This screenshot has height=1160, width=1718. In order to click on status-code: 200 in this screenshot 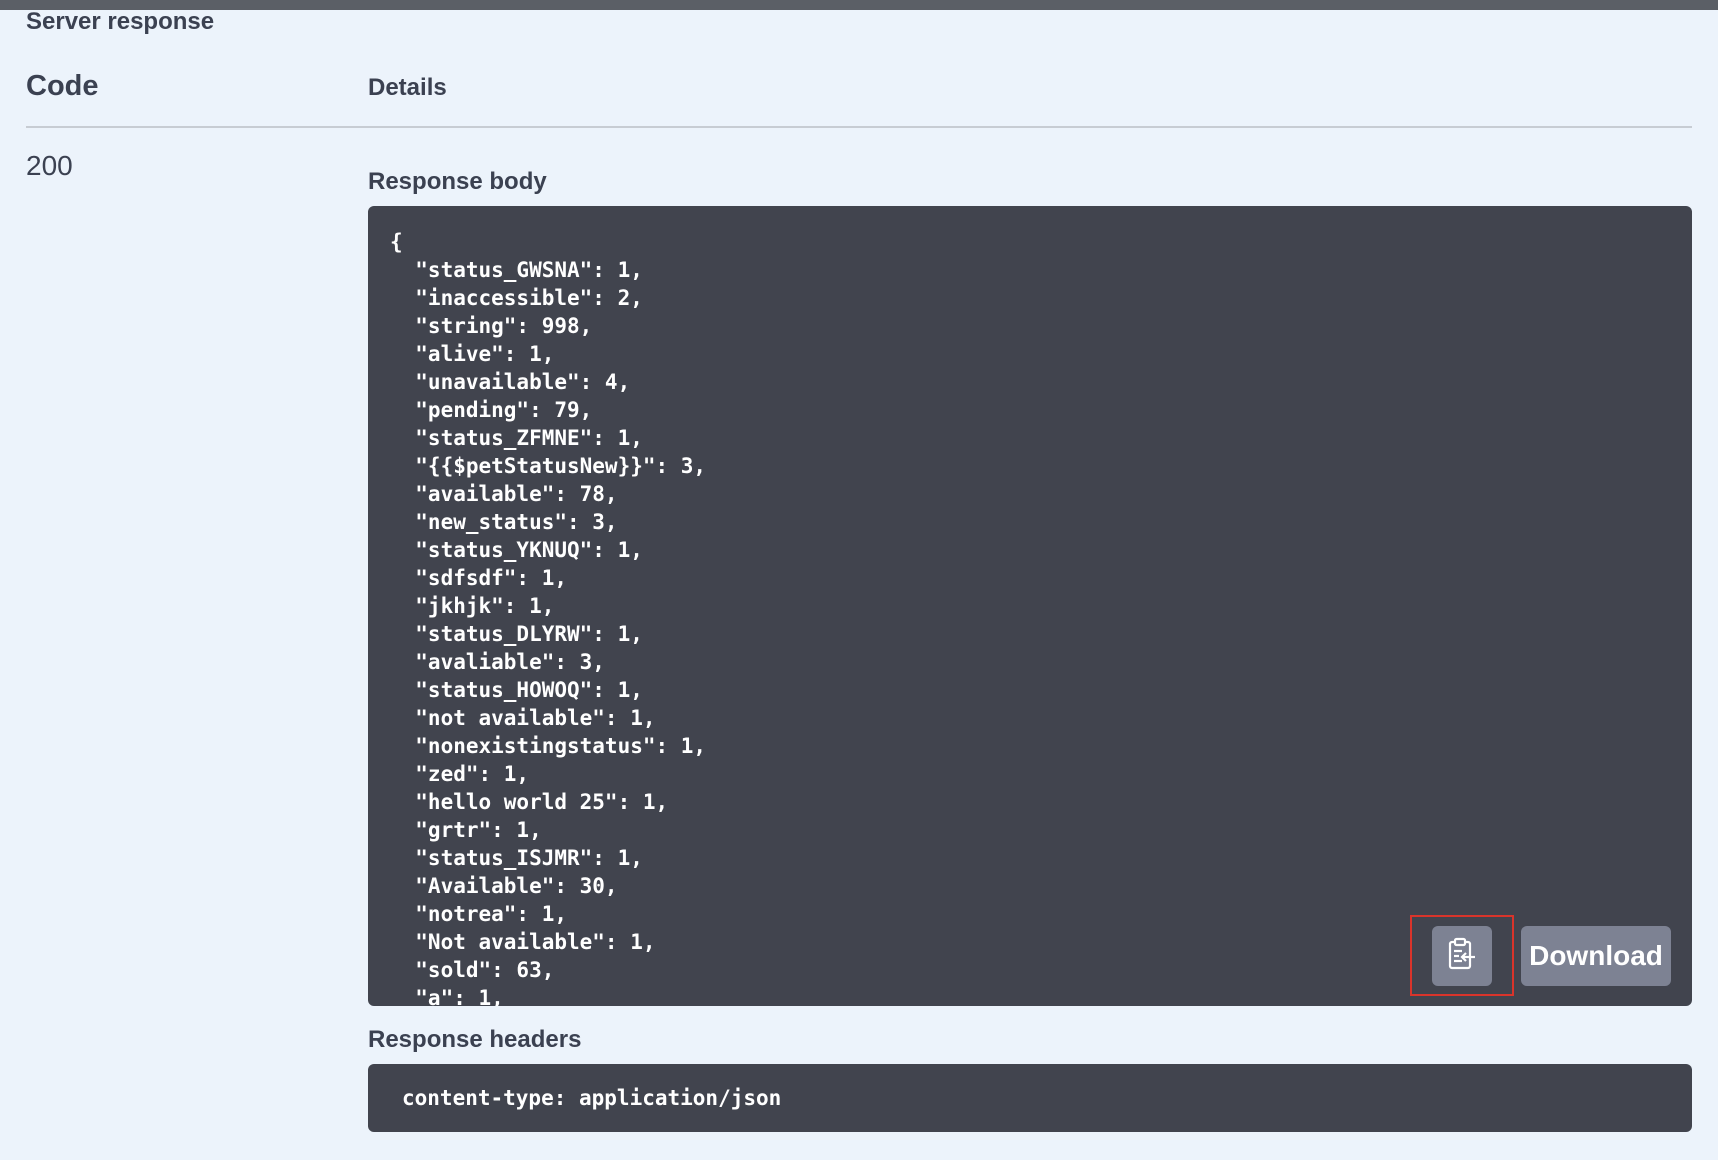, I will do `click(49, 165)`.